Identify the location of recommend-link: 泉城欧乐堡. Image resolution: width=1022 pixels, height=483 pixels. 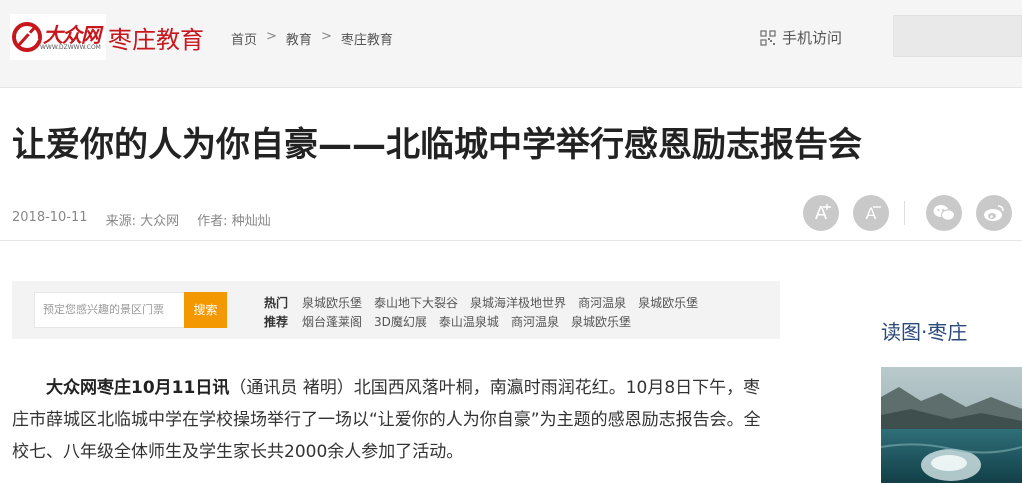
(601, 321).